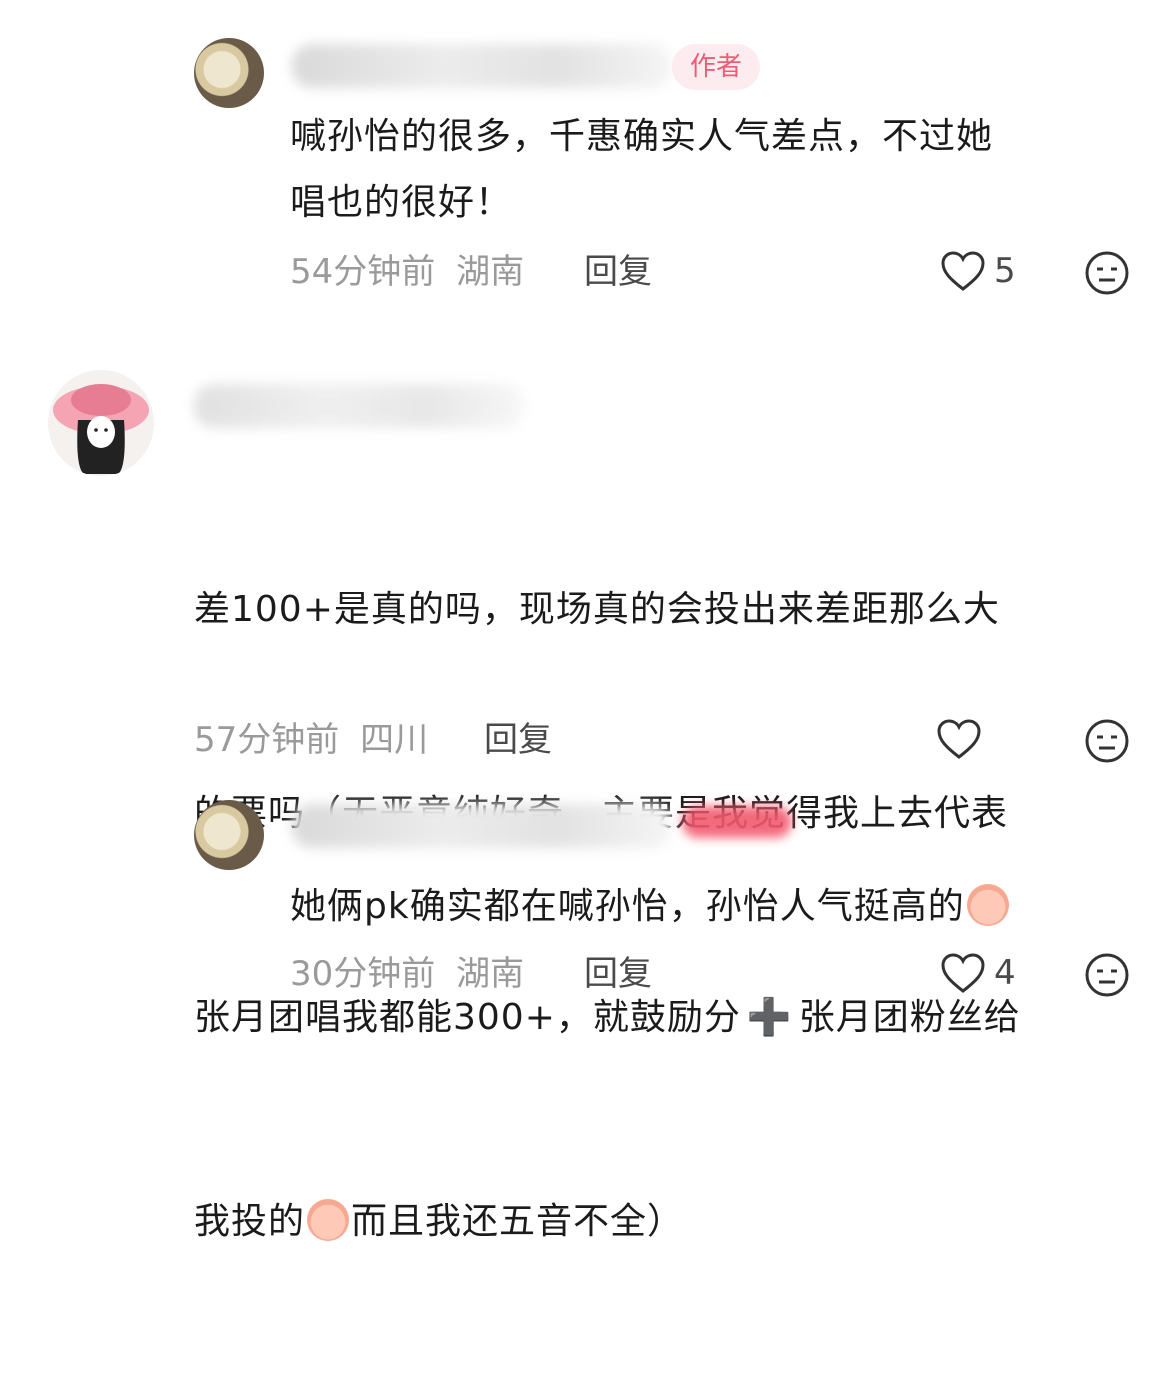  Describe the element at coordinates (1005, 271) in the screenshot. I see `like-count: 5` at that location.